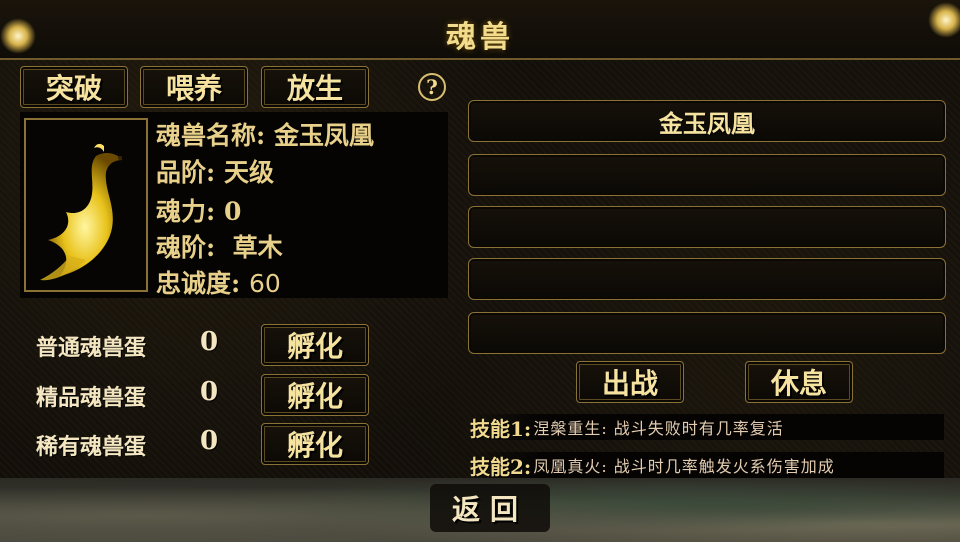 The image size is (960, 542). Describe the element at coordinates (658, 428) in the screenshot. I see `skill-desc-1: 涅槃重生: 战斗失败时有几率复活` at that location.